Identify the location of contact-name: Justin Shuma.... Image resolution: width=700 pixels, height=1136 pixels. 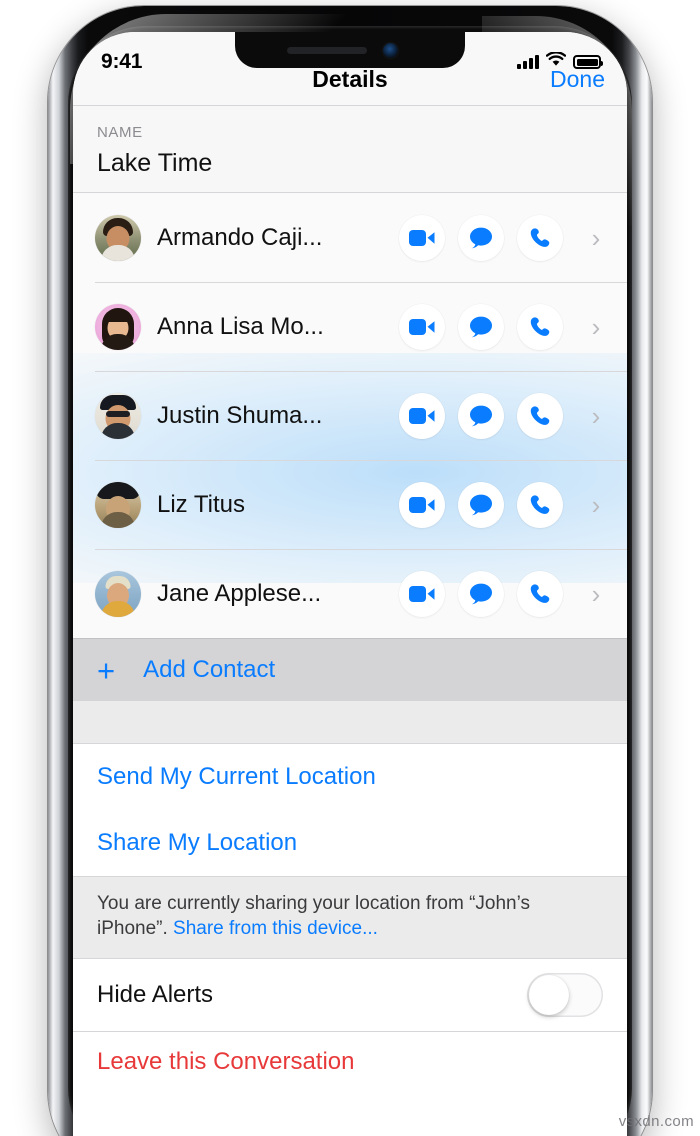
(240, 415).